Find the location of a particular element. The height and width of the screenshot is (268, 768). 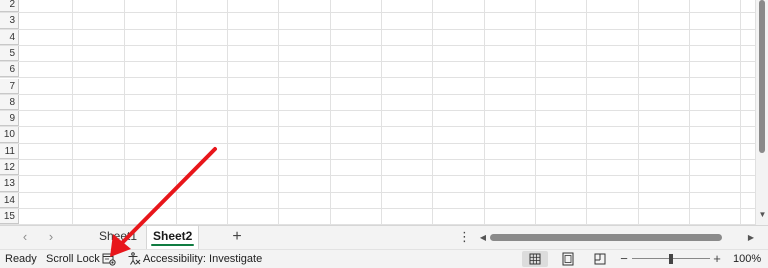

sheet-row: 9 is located at coordinates (377, 119).